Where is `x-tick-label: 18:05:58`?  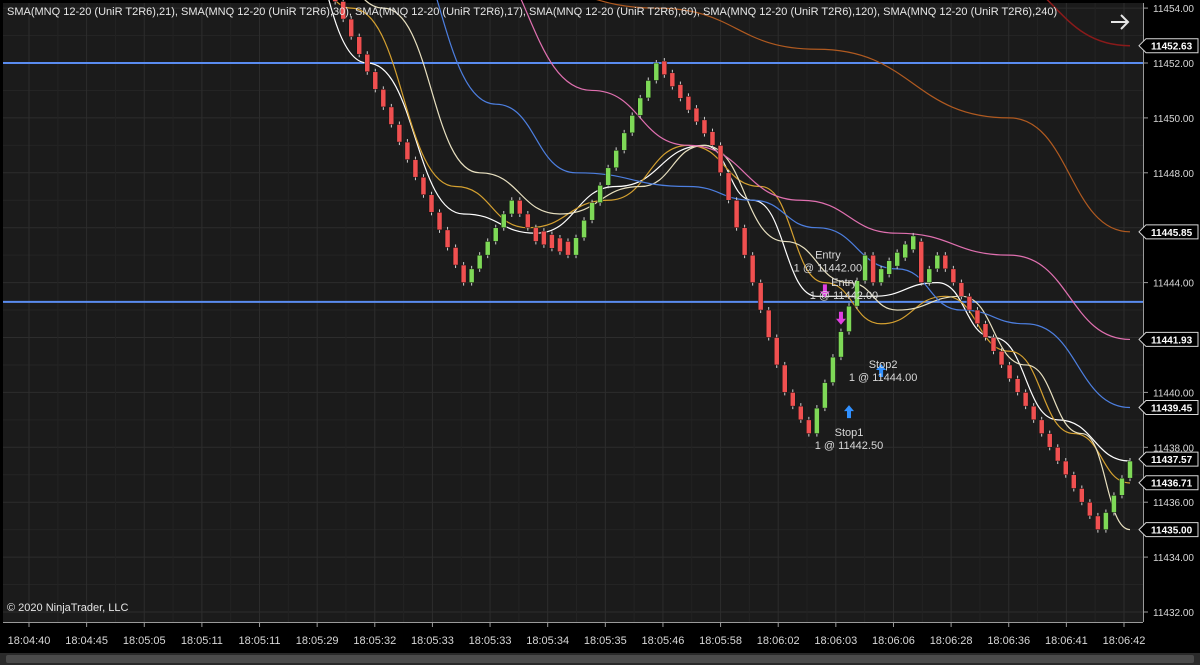
x-tick-label: 18:05:58 is located at coordinates (720, 641).